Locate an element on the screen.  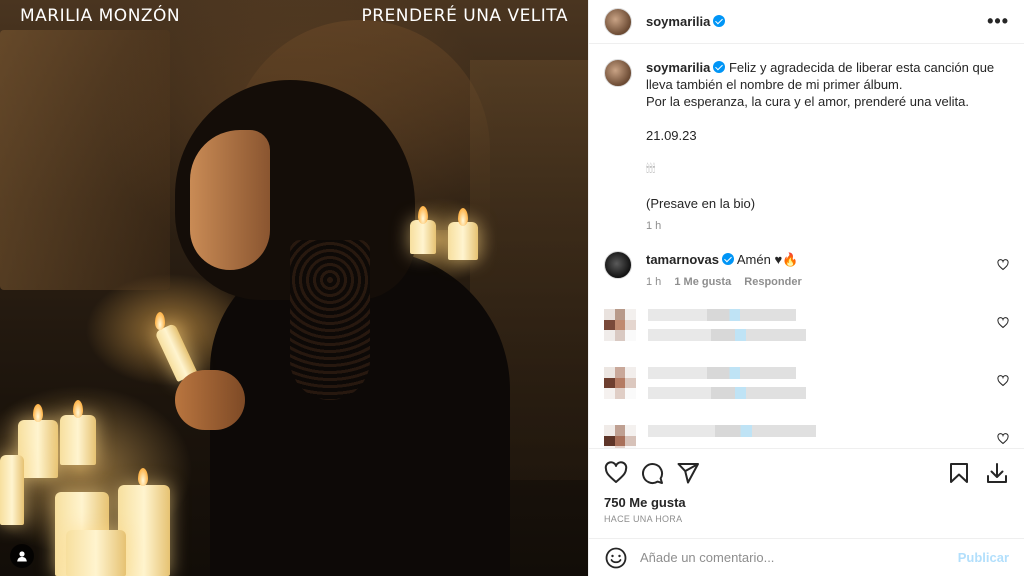
comment-time: 1 h is located at coordinates (654, 282).